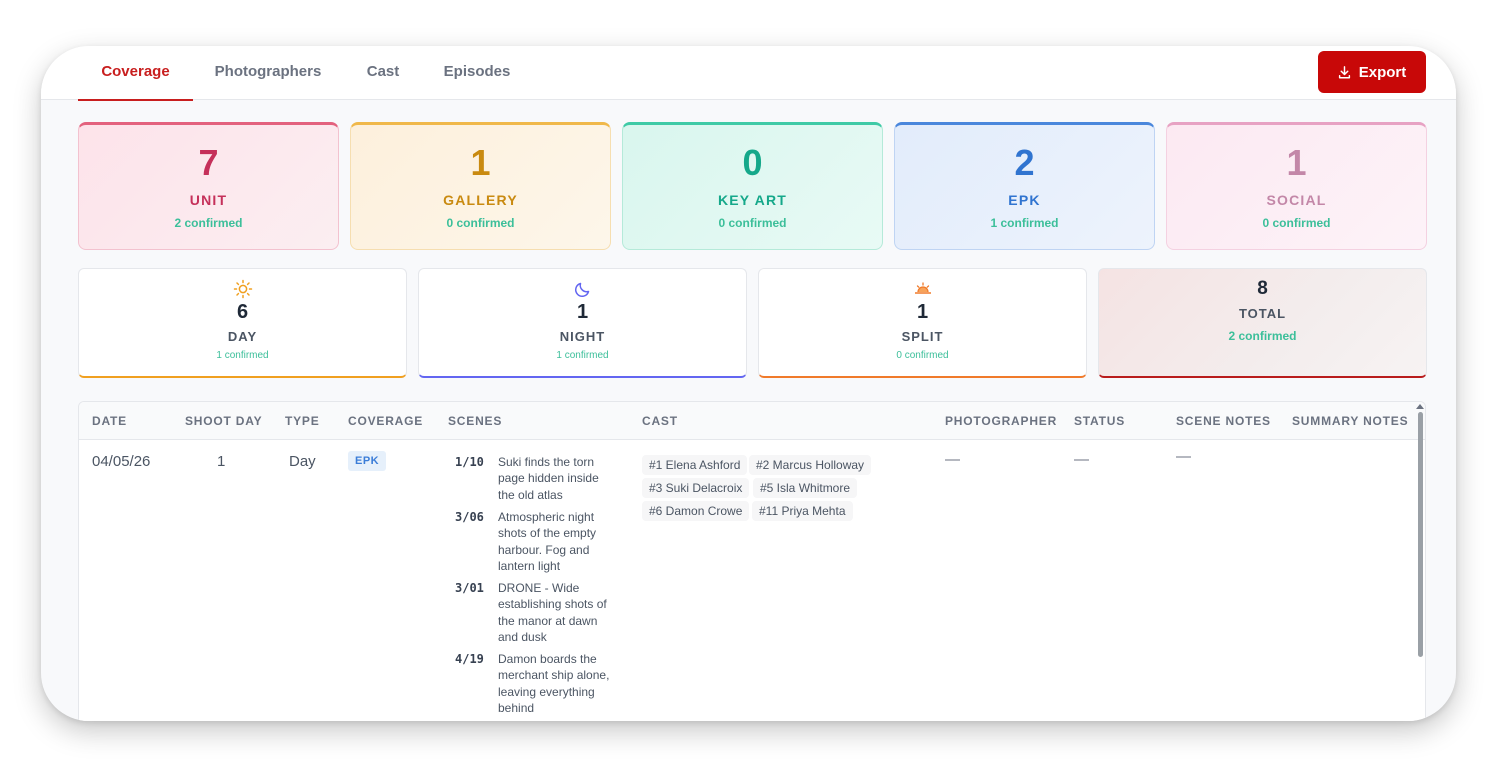 The image size is (1497, 781). I want to click on cast-chip: #1 Elena Ashford, so click(695, 465).